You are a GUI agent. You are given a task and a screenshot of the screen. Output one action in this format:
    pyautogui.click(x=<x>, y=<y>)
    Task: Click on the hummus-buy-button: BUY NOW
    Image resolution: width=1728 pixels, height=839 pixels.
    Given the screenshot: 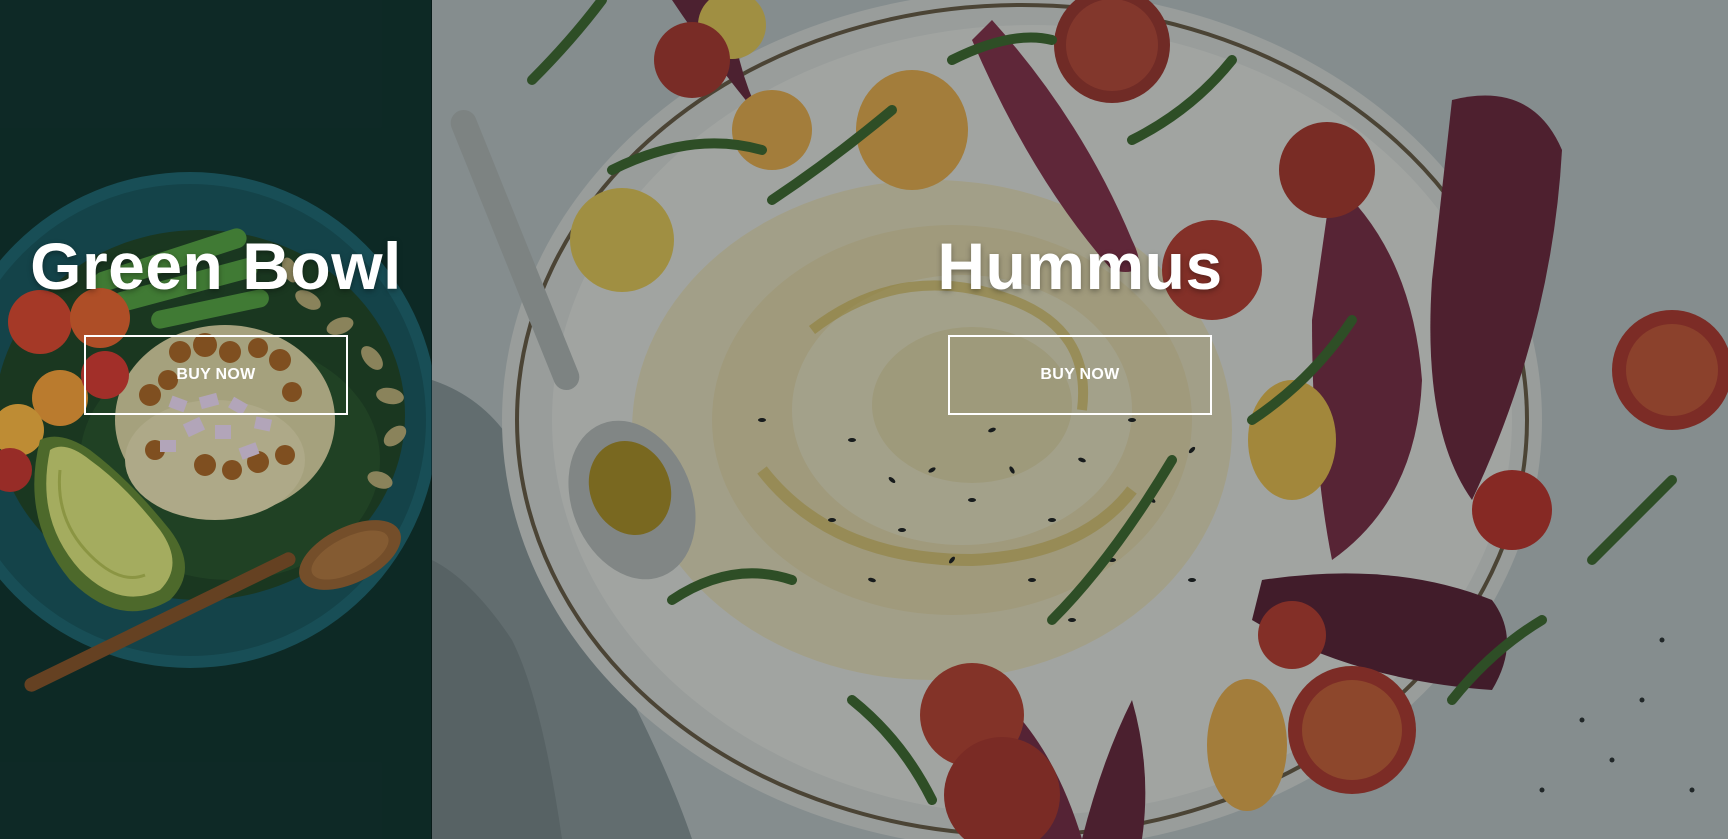 What is the action you would take?
    pyautogui.click(x=1080, y=375)
    